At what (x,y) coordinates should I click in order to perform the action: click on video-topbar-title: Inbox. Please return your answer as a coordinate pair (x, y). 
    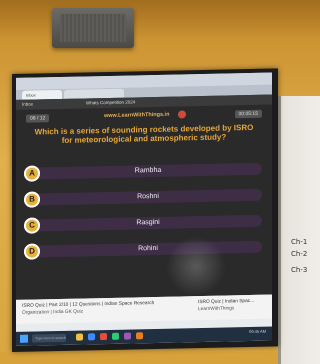
    Looking at the image, I should click on (28, 104).